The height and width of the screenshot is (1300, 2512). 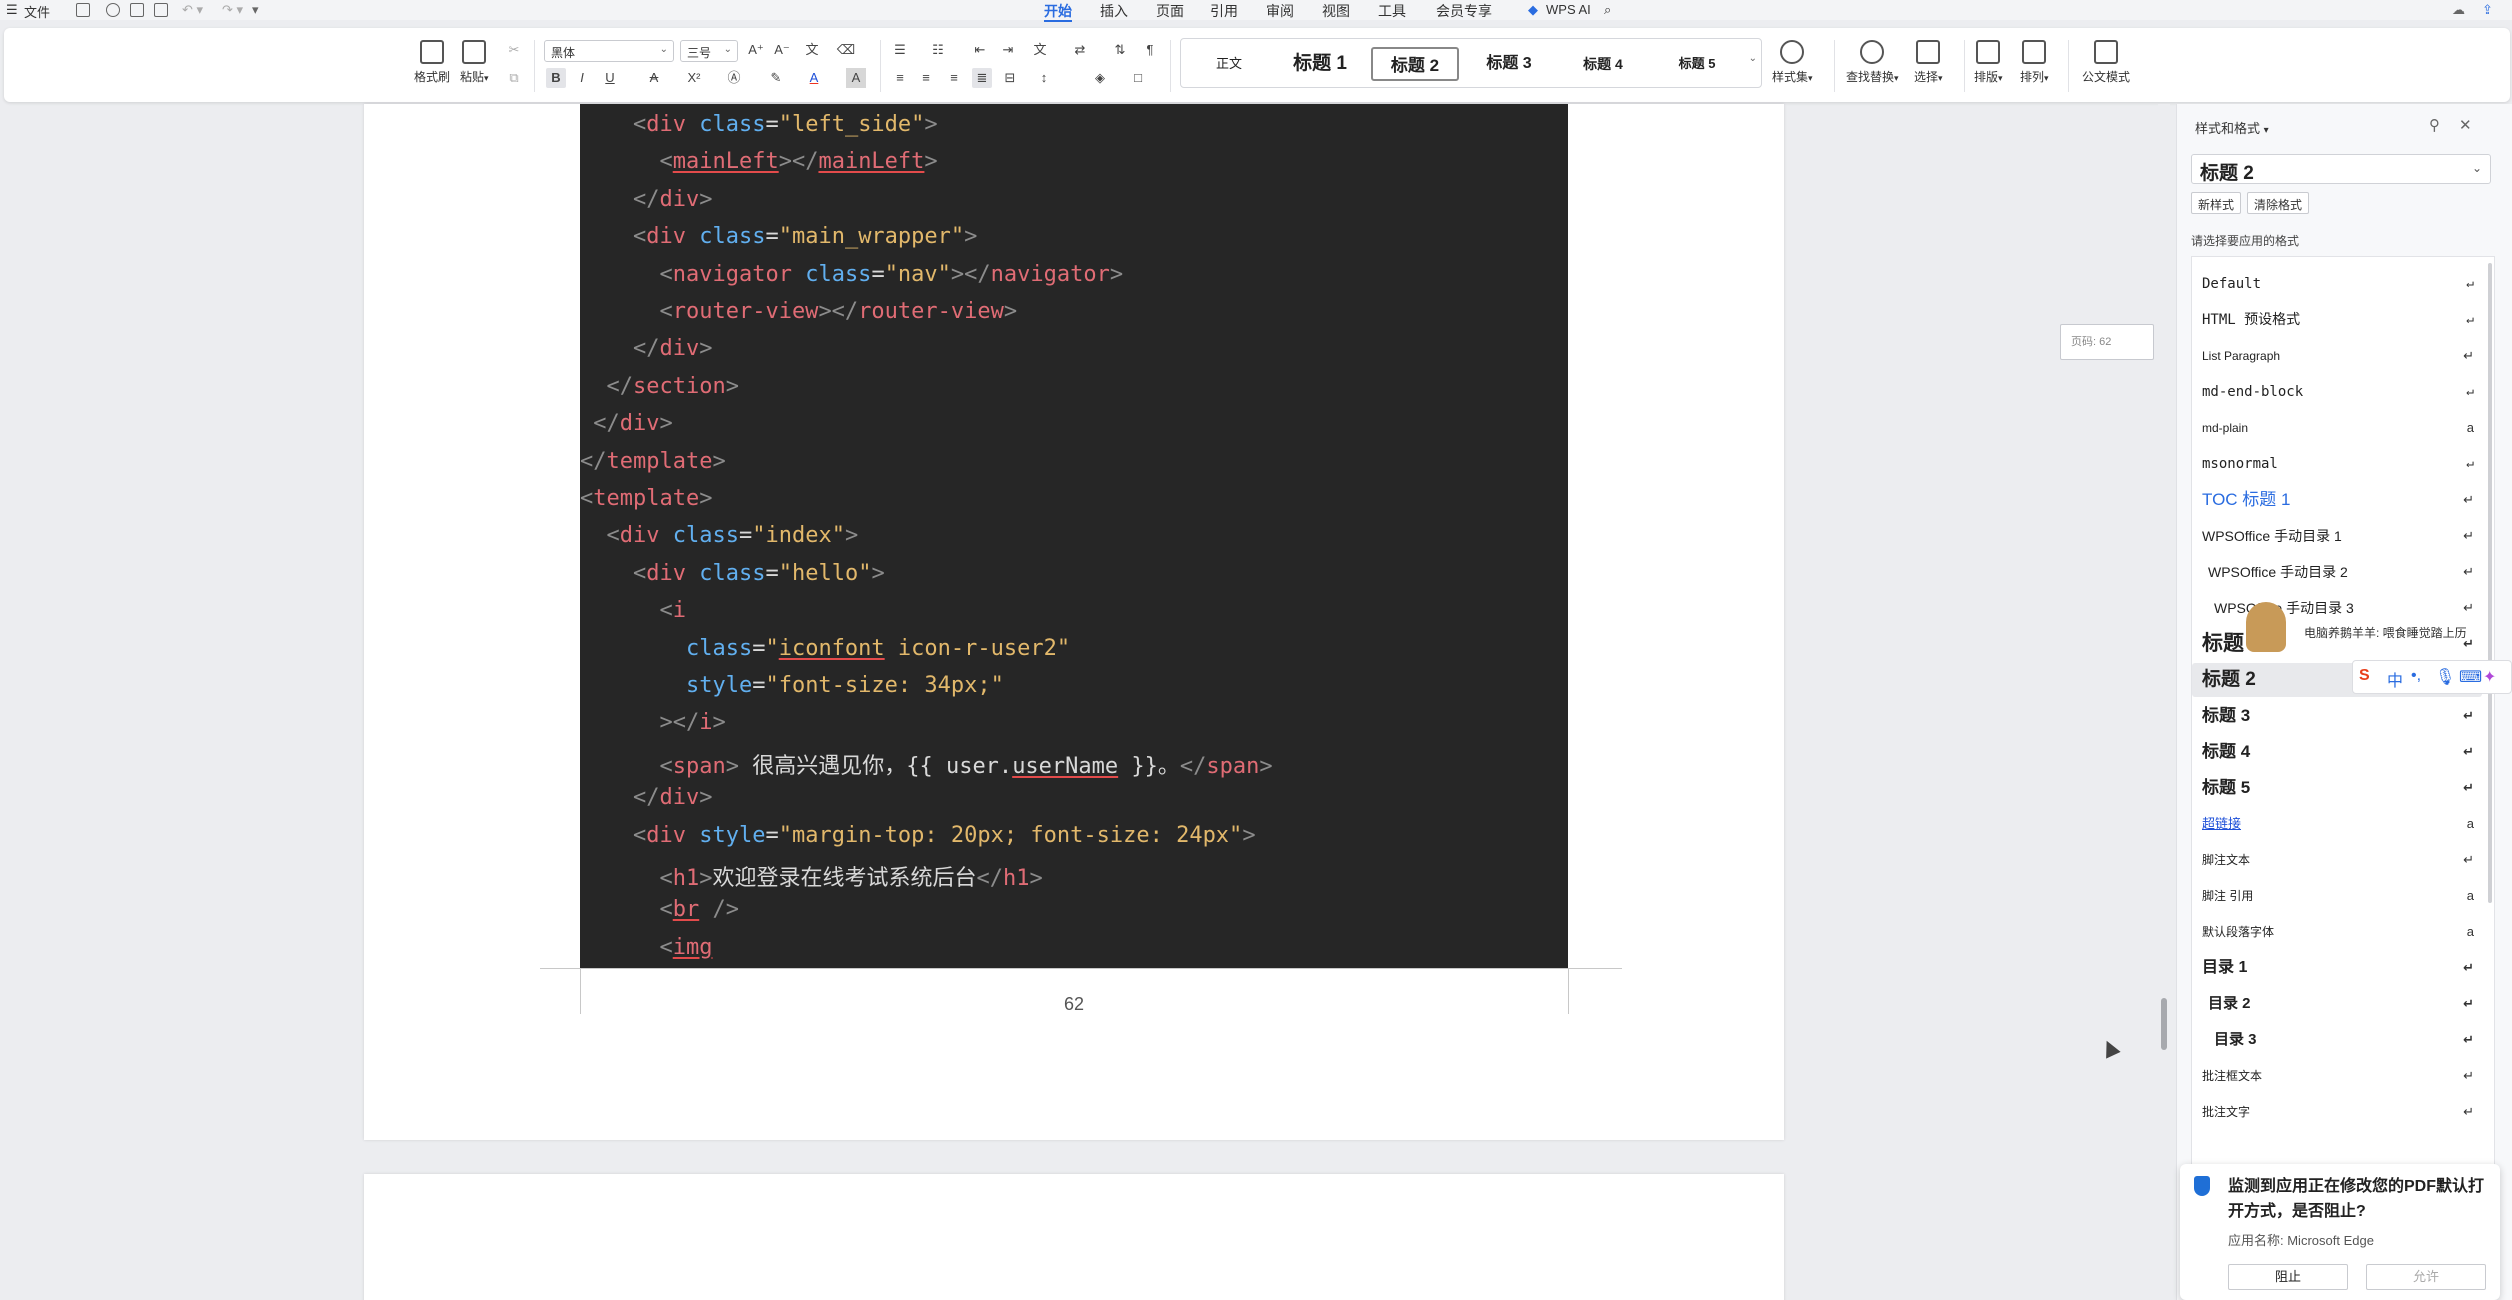 What do you see at coordinates (2164, 1024) in the screenshot?
I see `scrollbar-thumb` at bounding box center [2164, 1024].